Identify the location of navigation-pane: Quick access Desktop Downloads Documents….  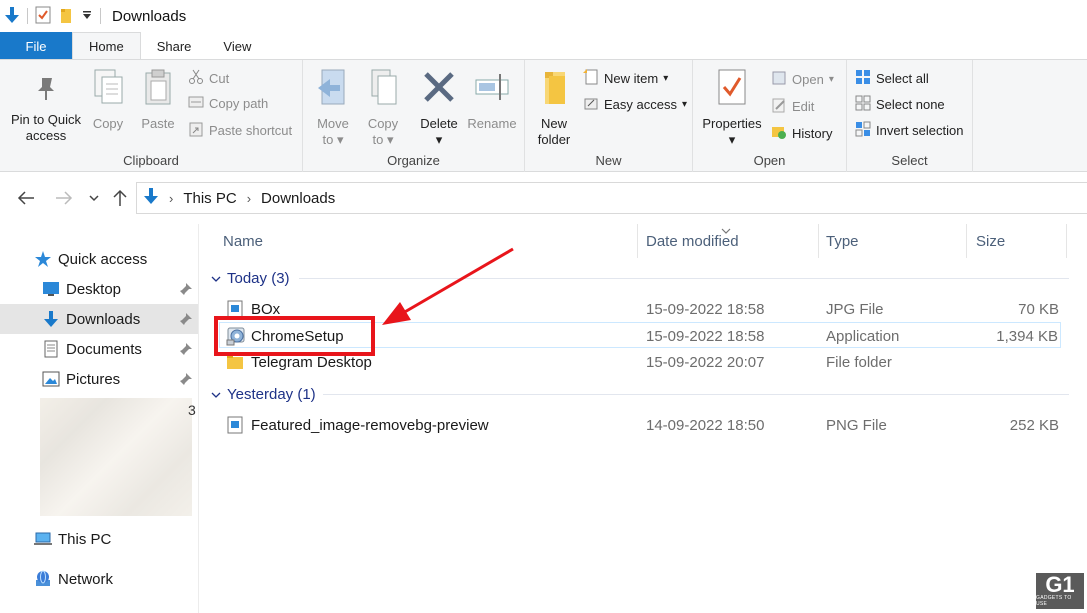
(99, 418).